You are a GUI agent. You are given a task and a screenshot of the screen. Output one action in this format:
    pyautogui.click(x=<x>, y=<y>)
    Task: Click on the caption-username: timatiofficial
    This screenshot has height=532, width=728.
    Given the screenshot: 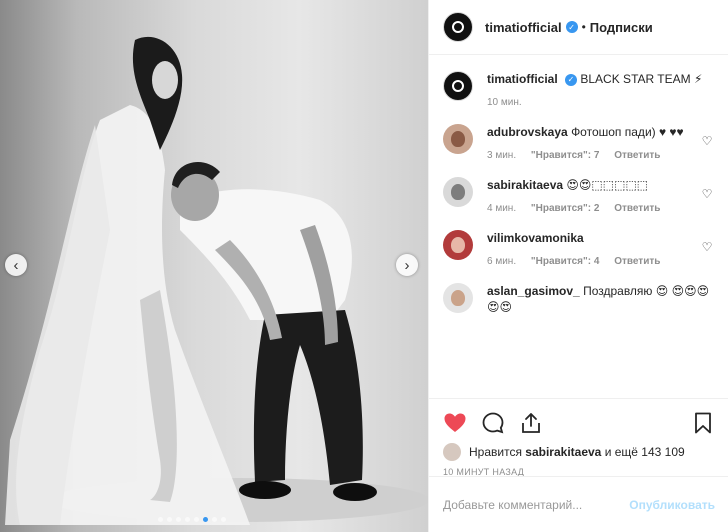 What is the action you would take?
    pyautogui.click(x=522, y=79)
    